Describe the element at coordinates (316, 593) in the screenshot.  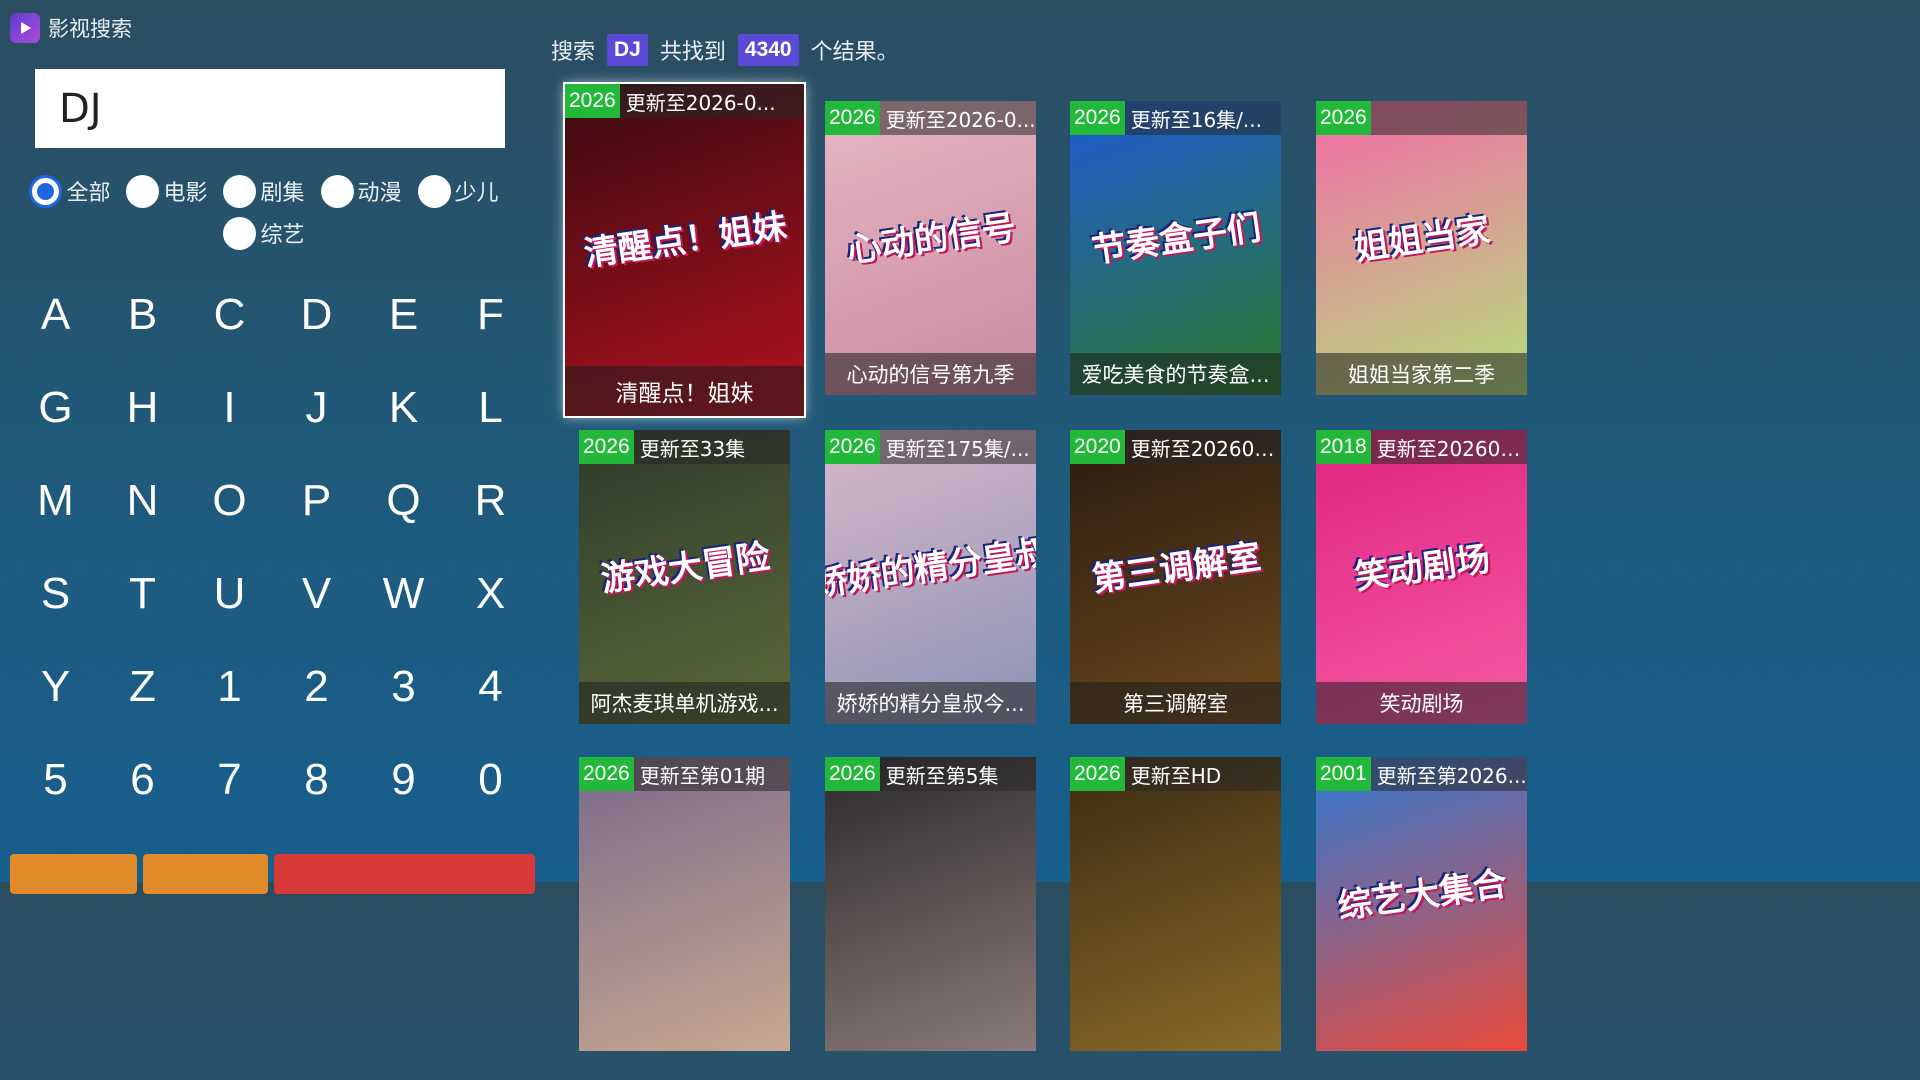
I see `key-v: V` at that location.